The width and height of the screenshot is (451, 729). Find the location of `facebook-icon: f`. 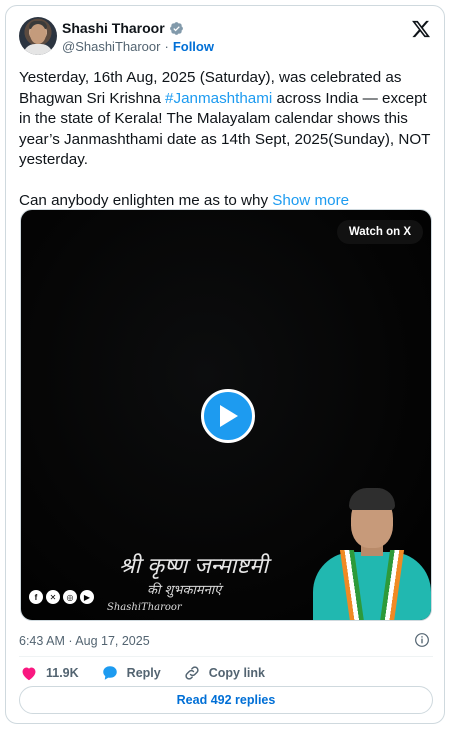

facebook-icon: f is located at coordinates (36, 597).